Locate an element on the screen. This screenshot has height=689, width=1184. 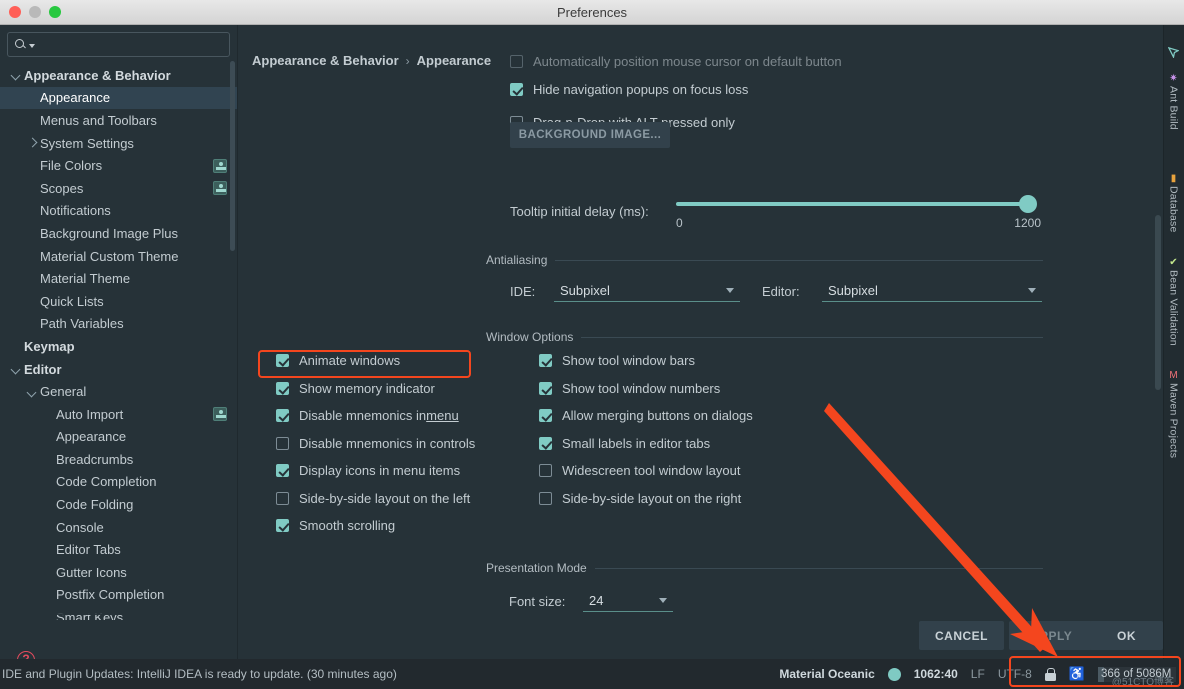
sidebar-item-path-variables: Path Variables is located at coordinates (118, 324).